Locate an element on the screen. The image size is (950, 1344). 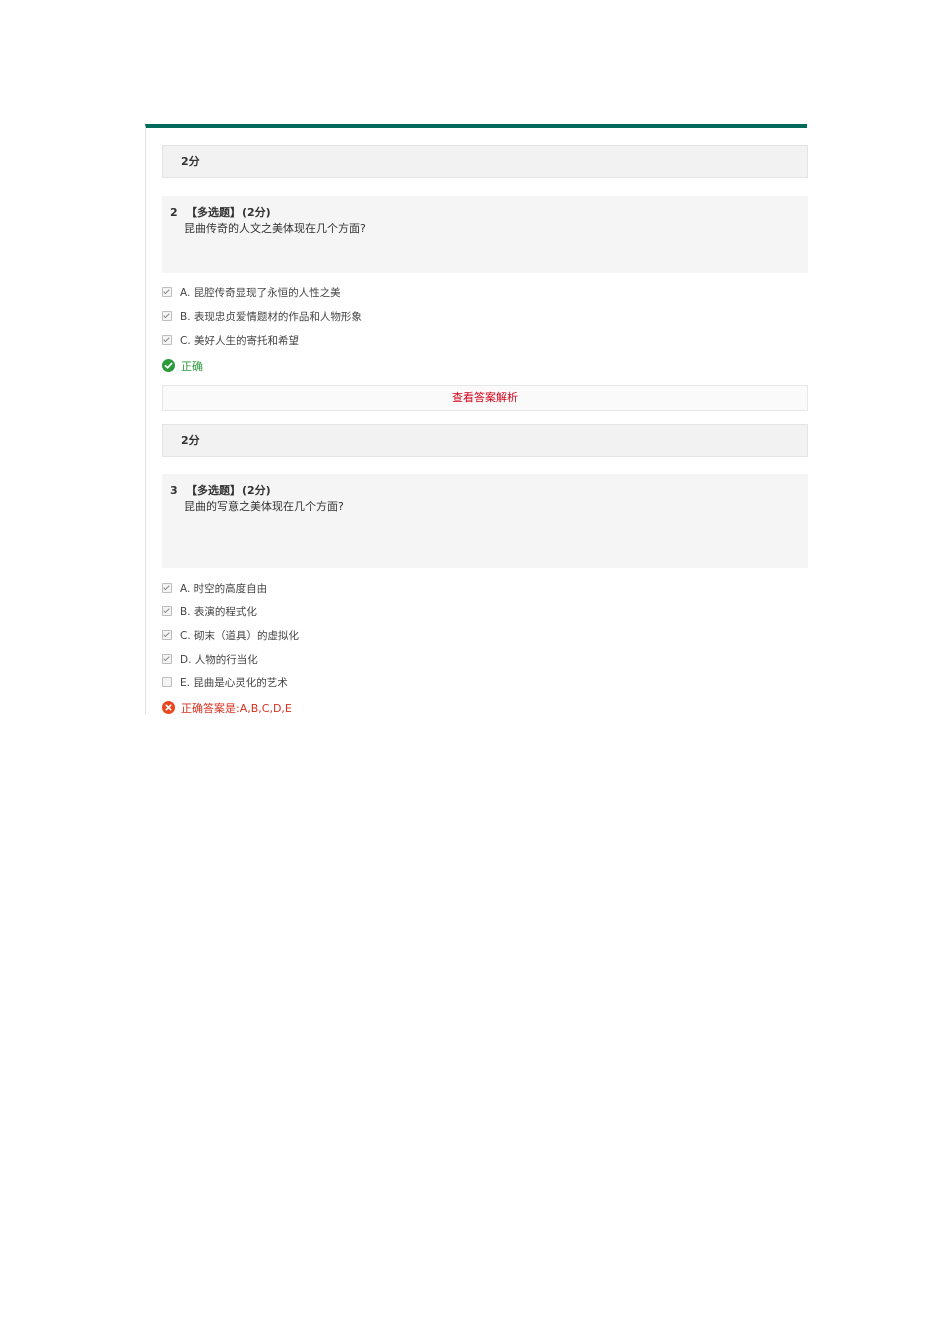
option-label: A. 时空的高度自由 is located at coordinates (224, 589).